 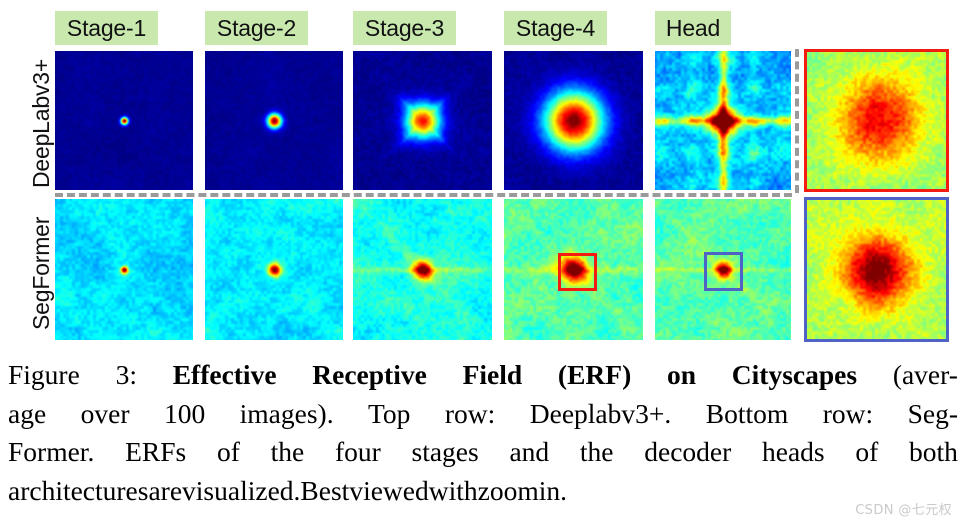 What do you see at coordinates (106, 28) in the screenshot?
I see `column-label-stage1: Stage-1` at bounding box center [106, 28].